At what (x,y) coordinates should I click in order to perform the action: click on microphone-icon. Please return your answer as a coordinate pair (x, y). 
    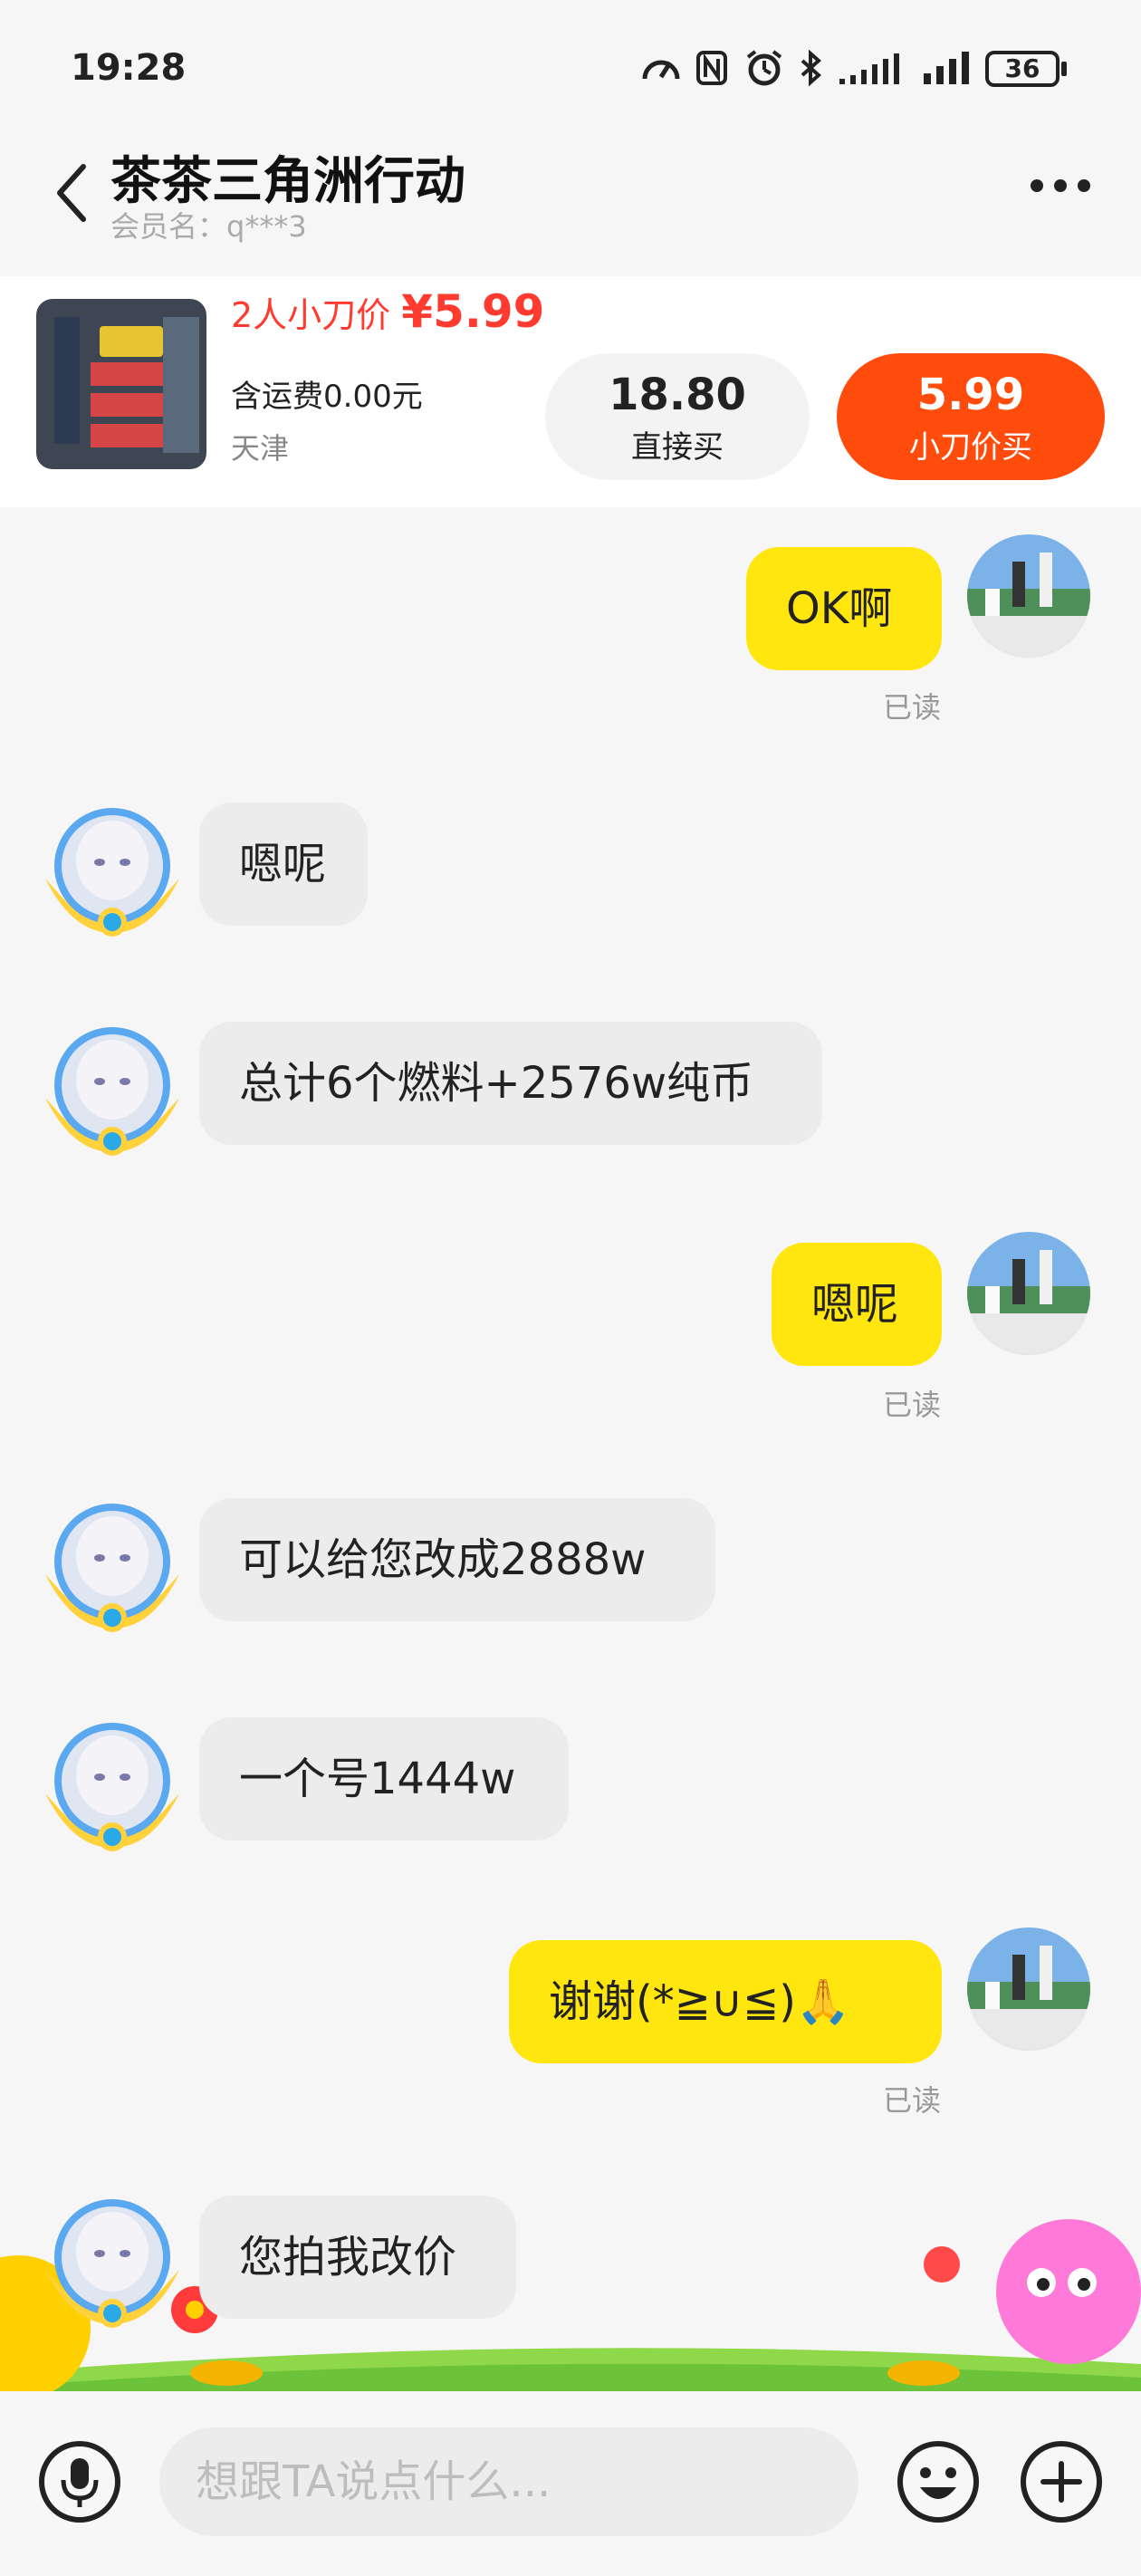
    Looking at the image, I should click on (79, 2481).